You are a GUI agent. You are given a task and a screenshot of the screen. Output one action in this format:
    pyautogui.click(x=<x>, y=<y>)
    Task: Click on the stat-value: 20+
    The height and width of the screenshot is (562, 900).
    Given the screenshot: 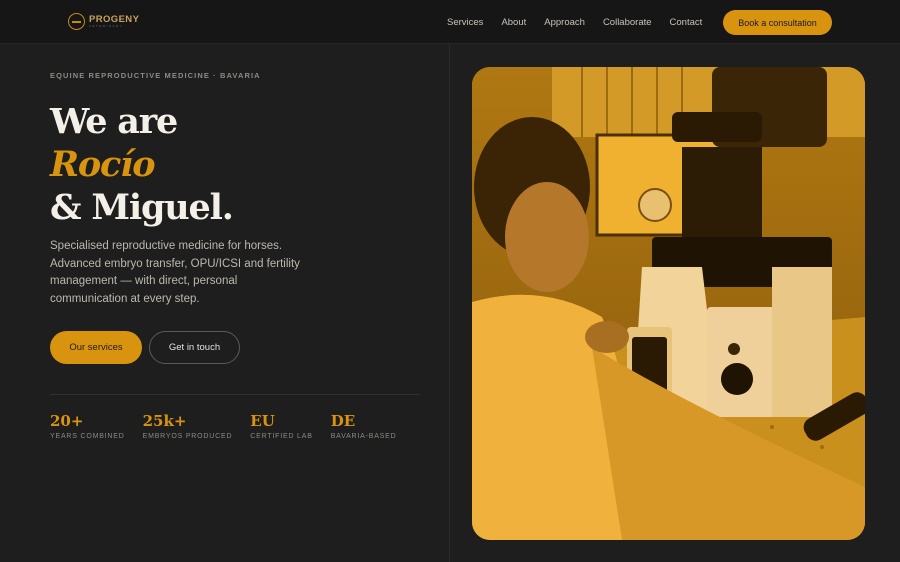 What is the action you would take?
    pyautogui.click(x=67, y=421)
    